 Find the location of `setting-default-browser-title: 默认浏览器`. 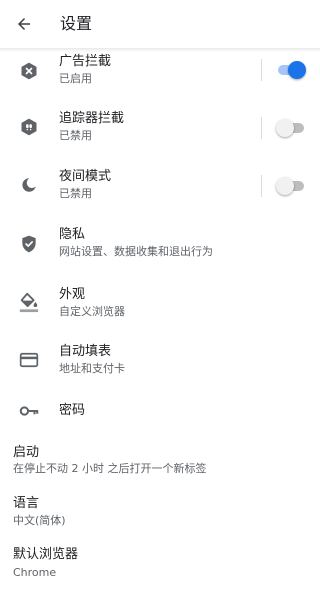

setting-default-browser-title: 默认浏览器 is located at coordinates (45, 555).